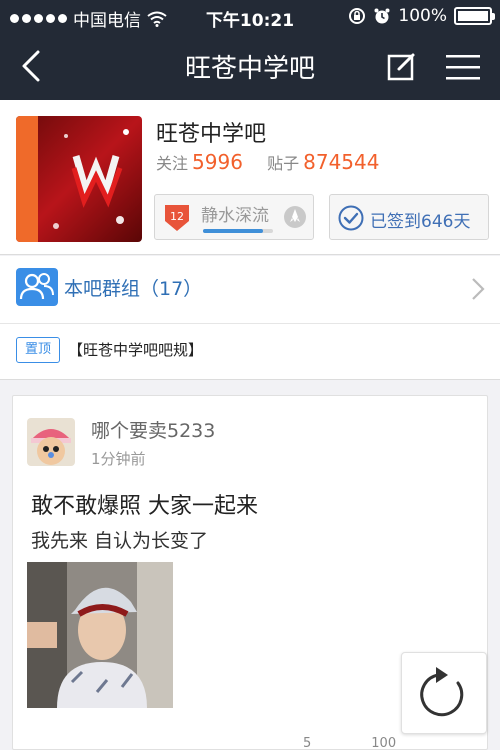 Image resolution: width=500 pixels, height=750 pixels. I want to click on rocket-icon, so click(295, 217).